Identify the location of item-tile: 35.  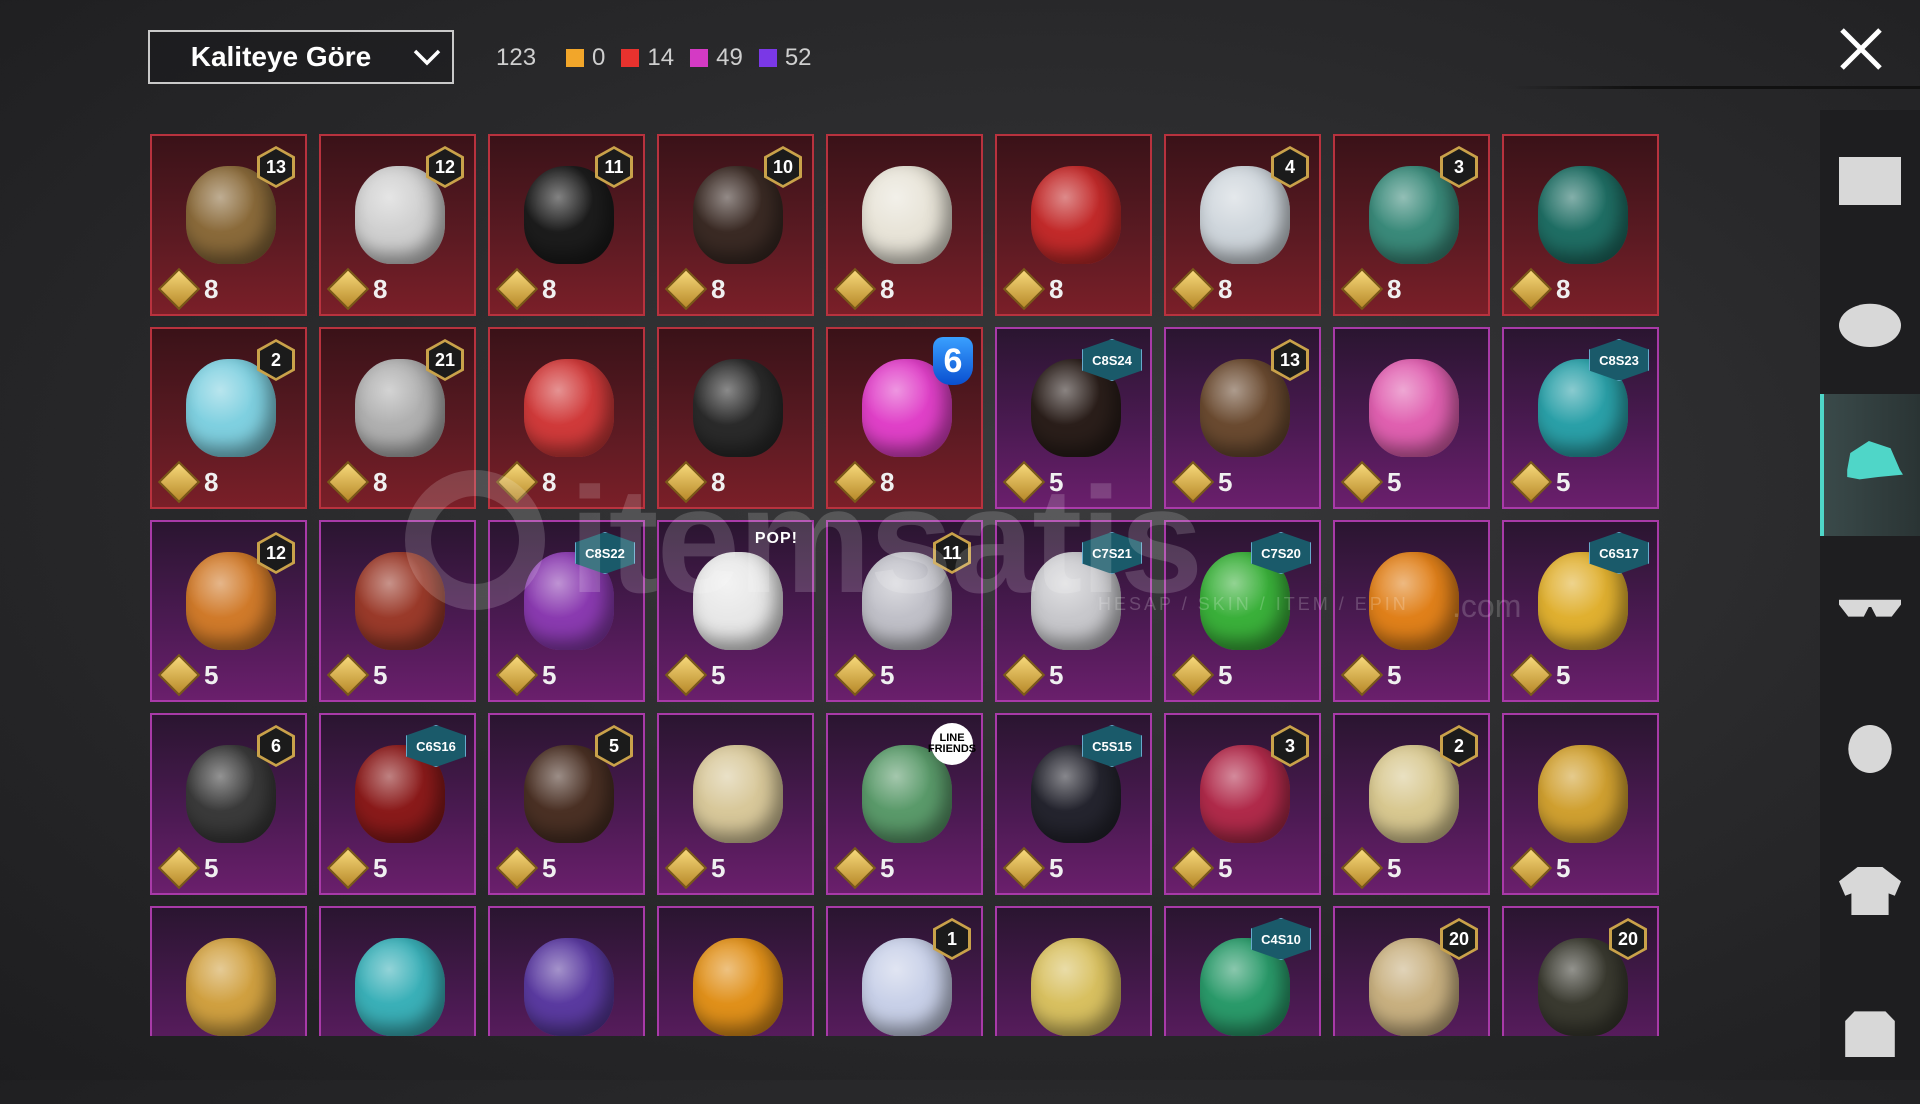
(1242, 804).